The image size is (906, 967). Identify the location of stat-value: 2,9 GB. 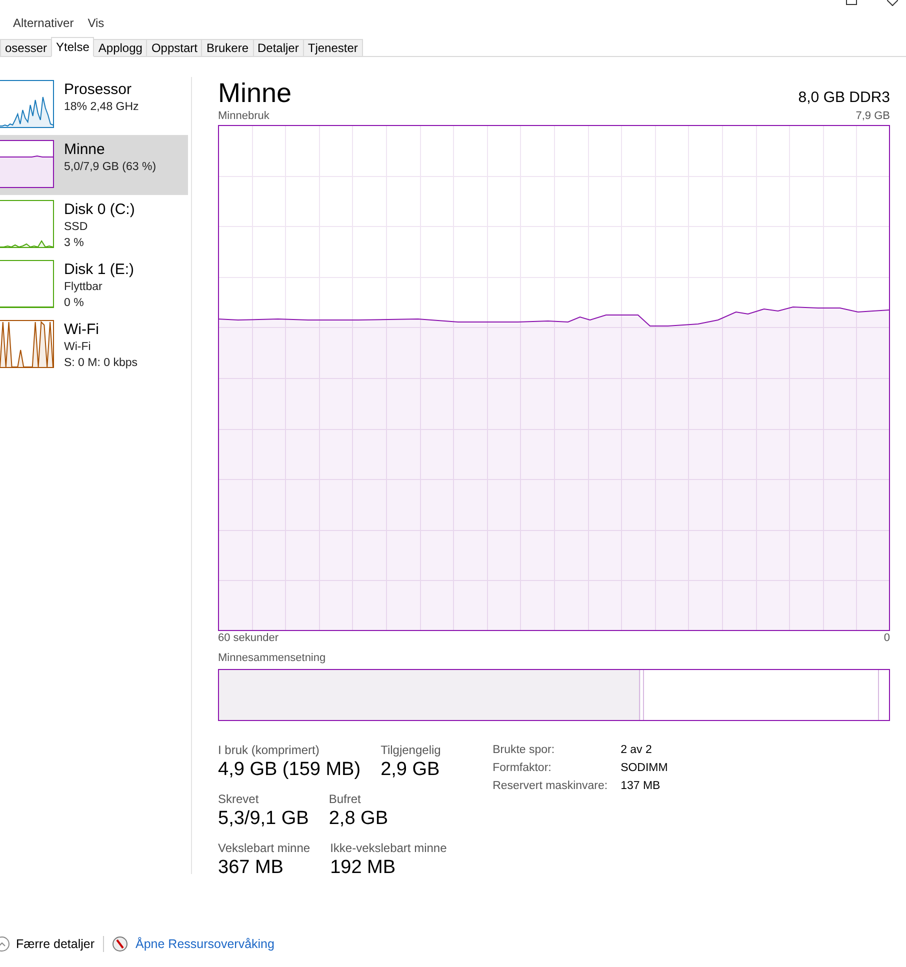
(410, 770).